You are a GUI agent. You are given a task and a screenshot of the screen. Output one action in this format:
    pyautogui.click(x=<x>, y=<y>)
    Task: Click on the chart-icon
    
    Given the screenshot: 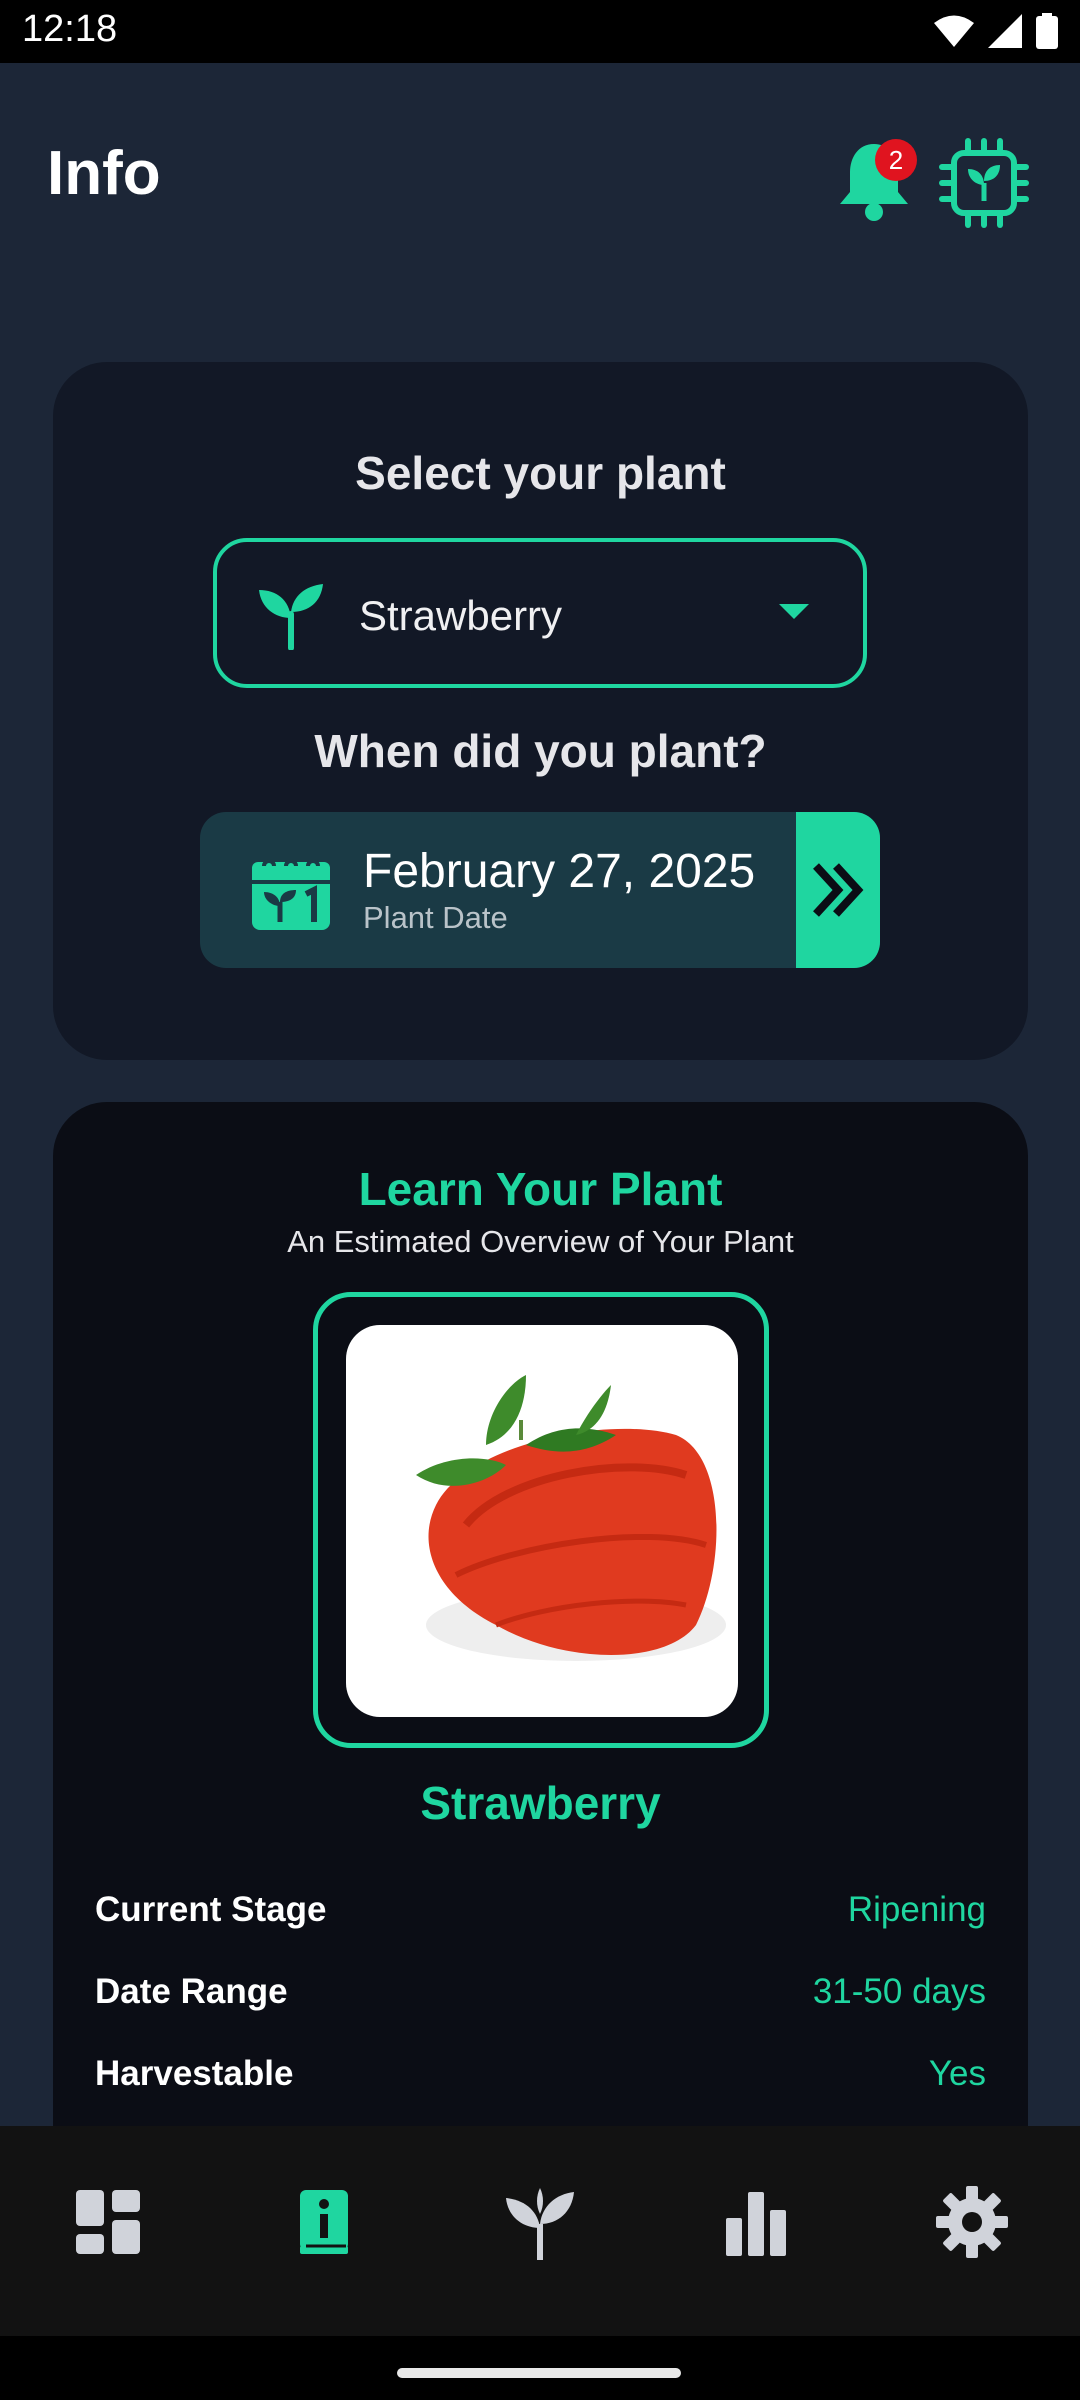 What is the action you would take?
    pyautogui.click(x=756, y=2224)
    